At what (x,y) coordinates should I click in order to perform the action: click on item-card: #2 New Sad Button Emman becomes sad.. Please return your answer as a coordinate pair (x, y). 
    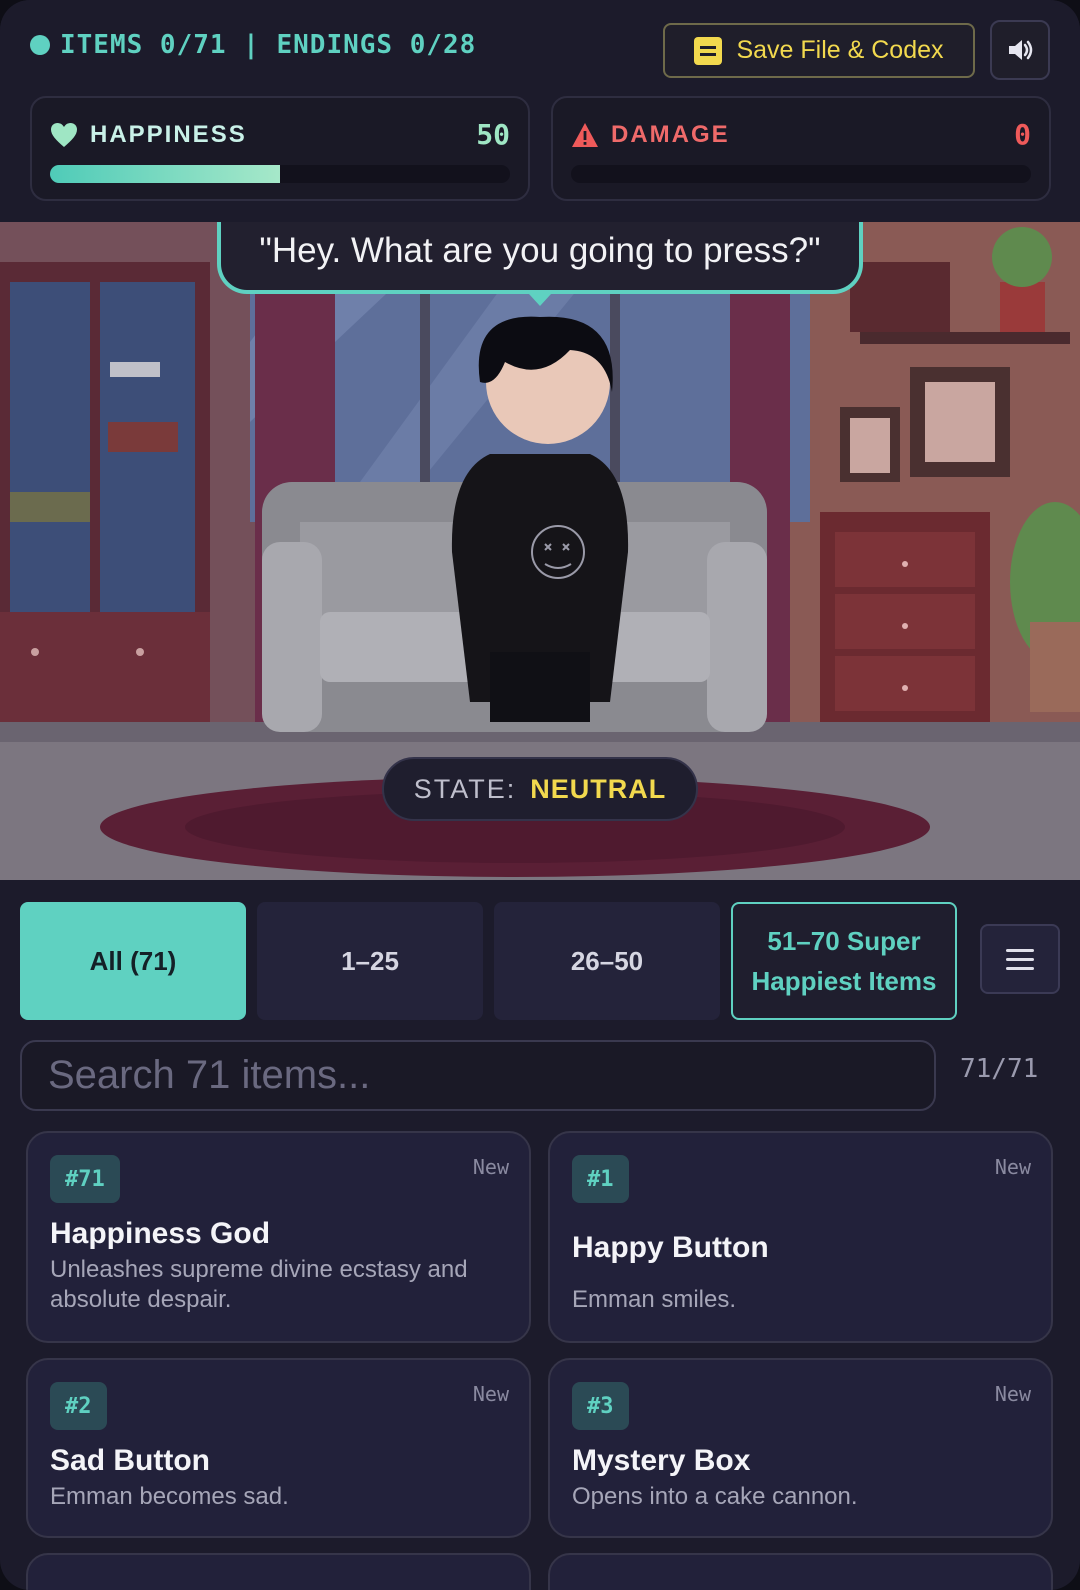
    Looking at the image, I should click on (278, 1448).